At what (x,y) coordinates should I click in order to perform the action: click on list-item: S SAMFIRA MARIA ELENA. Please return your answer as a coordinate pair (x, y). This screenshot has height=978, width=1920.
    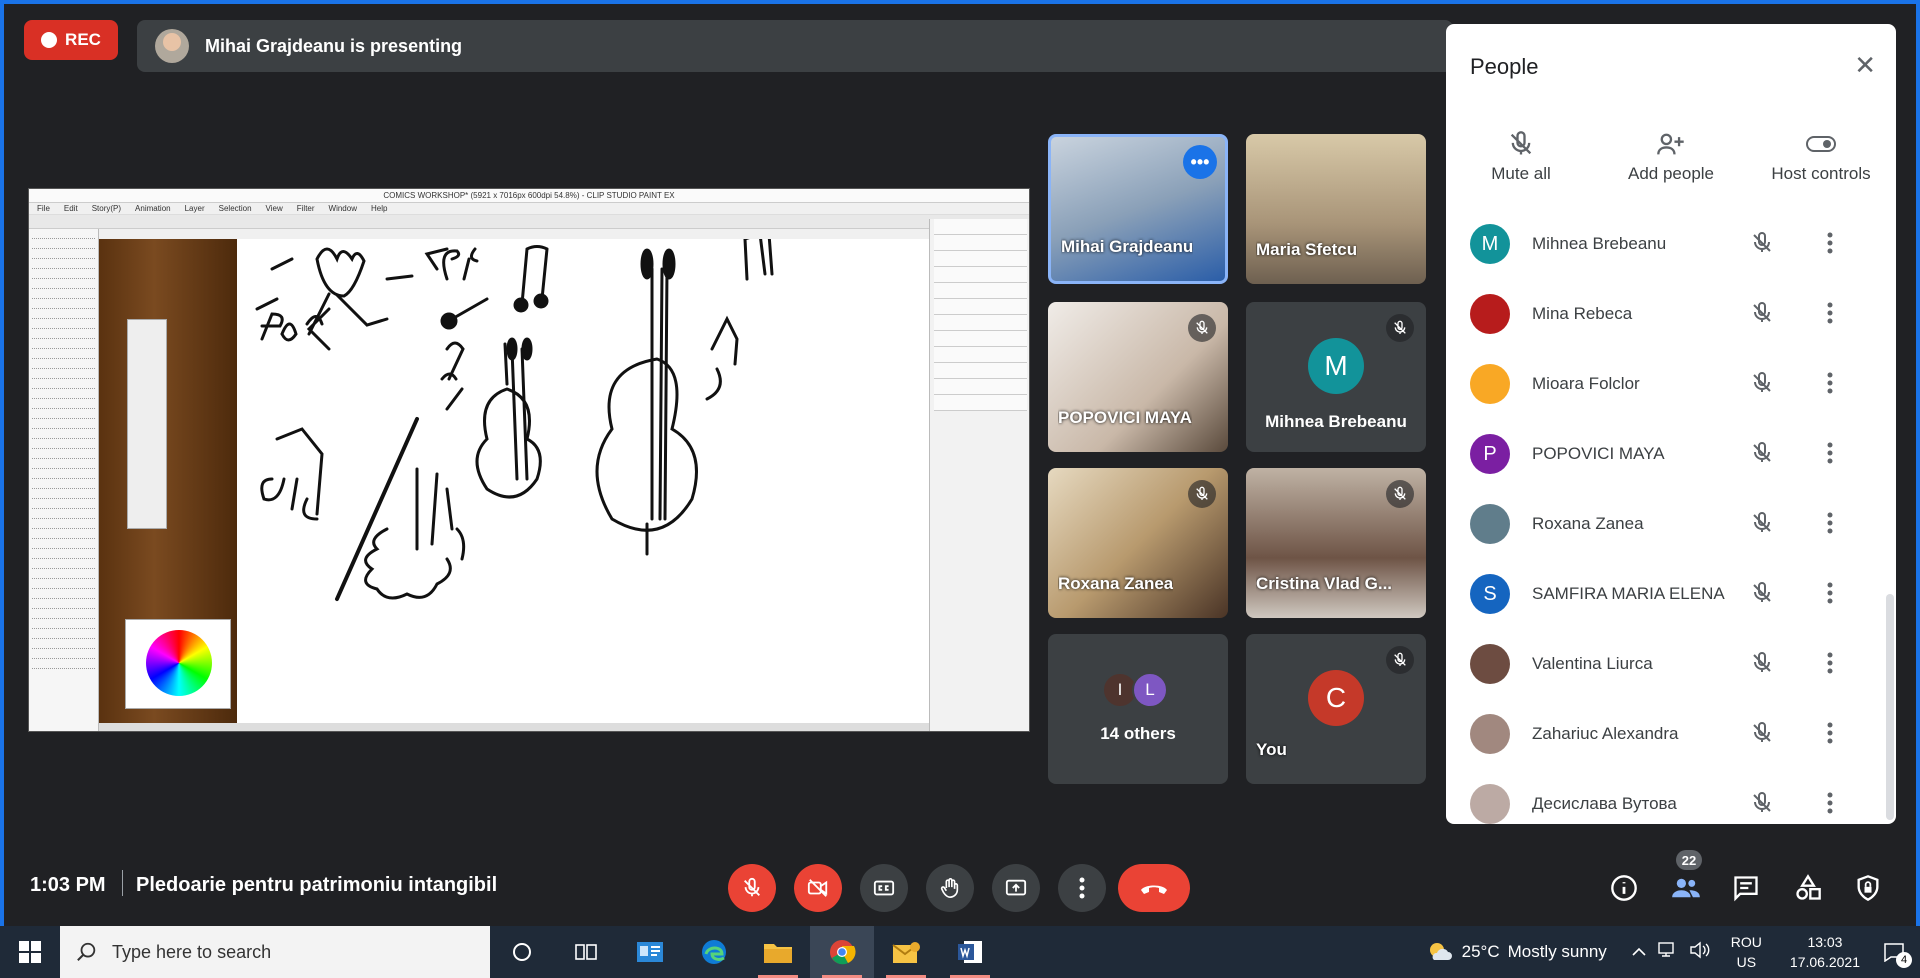
    Looking at the image, I should click on (1671, 594).